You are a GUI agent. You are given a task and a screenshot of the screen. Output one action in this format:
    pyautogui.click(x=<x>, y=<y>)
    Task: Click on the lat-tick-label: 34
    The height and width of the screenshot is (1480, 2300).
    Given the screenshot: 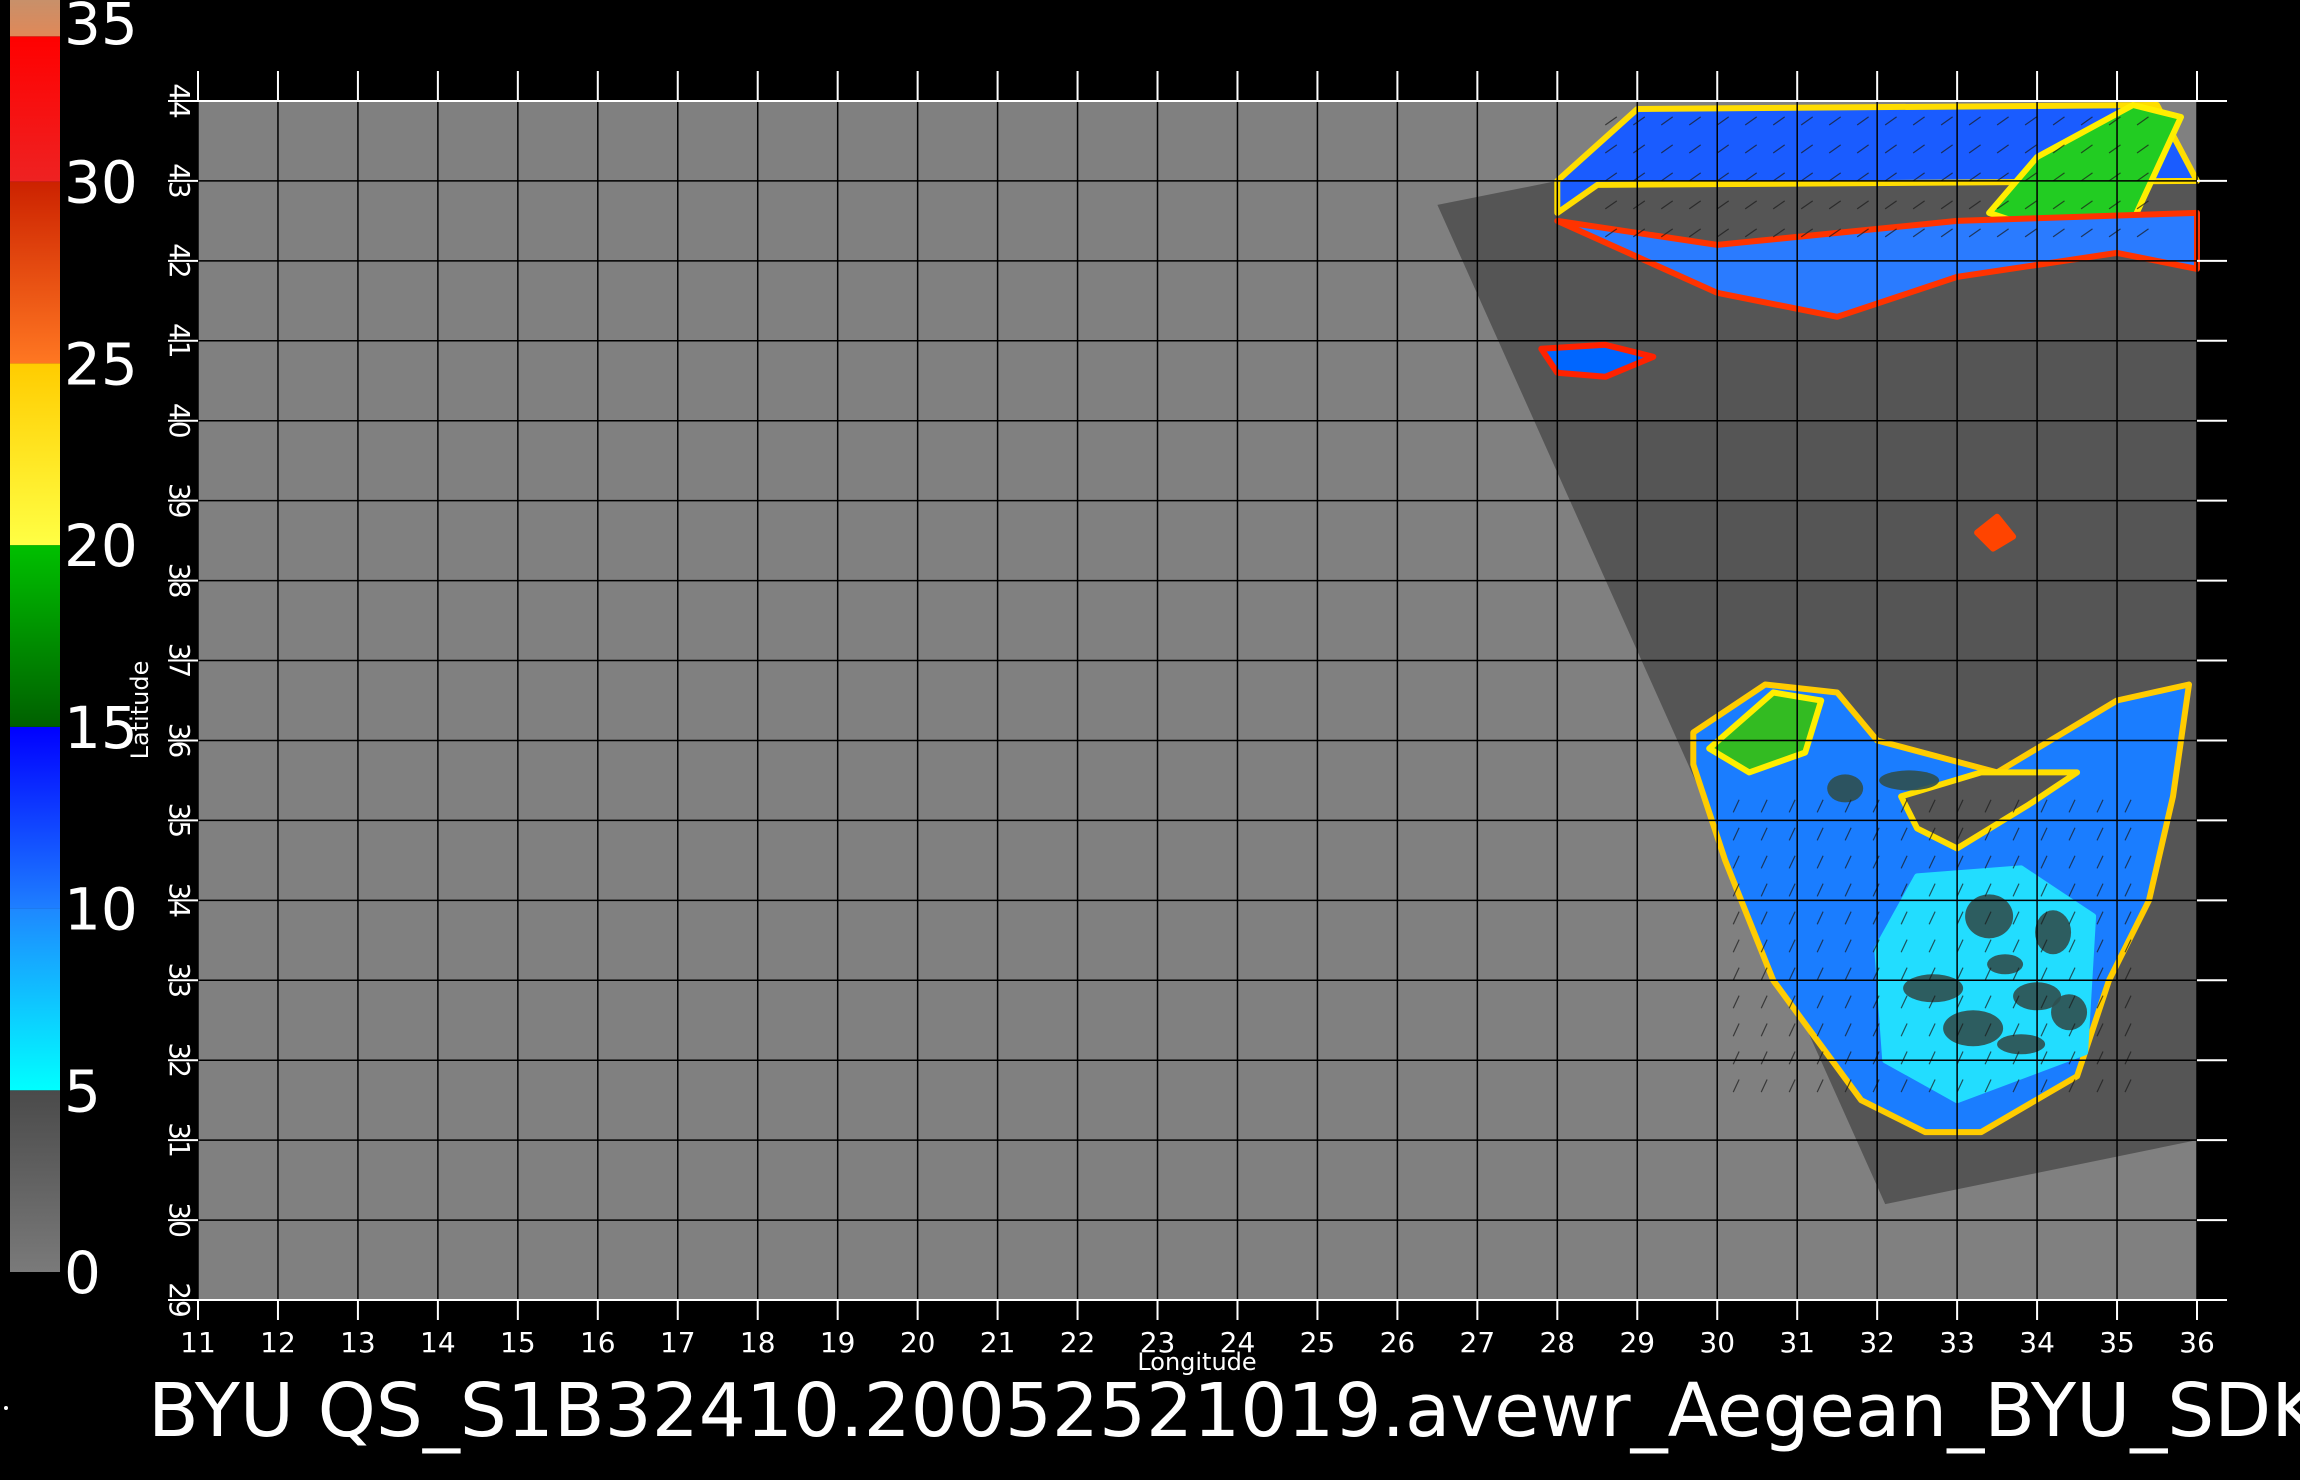 What is the action you would take?
    pyautogui.click(x=179, y=900)
    